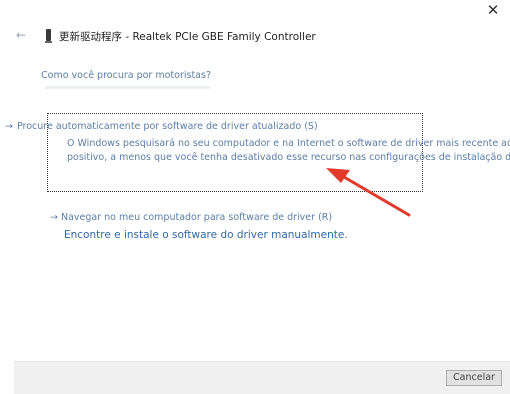  I want to click on arrow-right-icon: →, so click(9, 126).